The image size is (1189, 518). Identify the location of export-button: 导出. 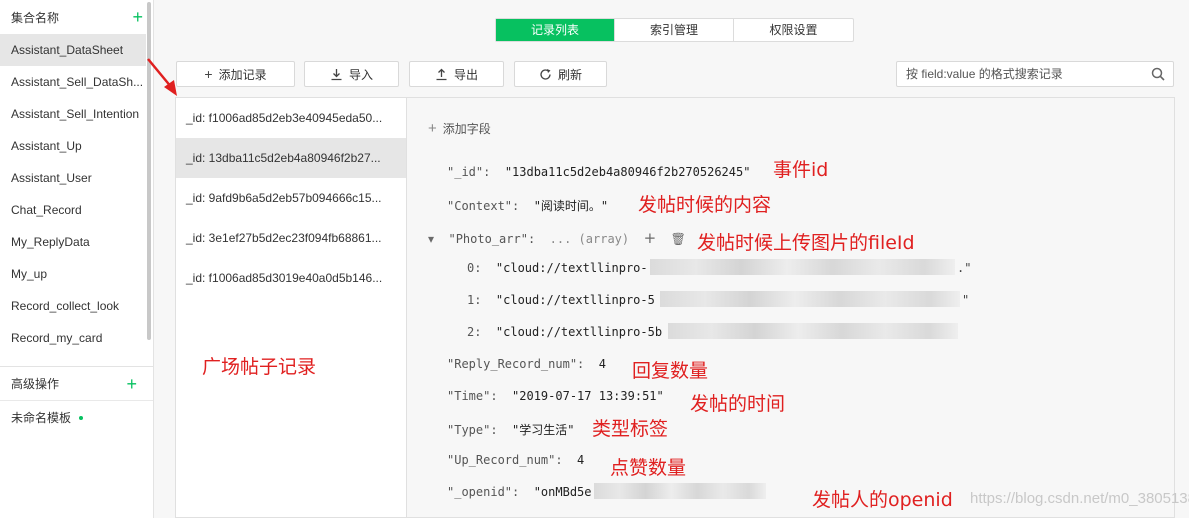
(456, 74).